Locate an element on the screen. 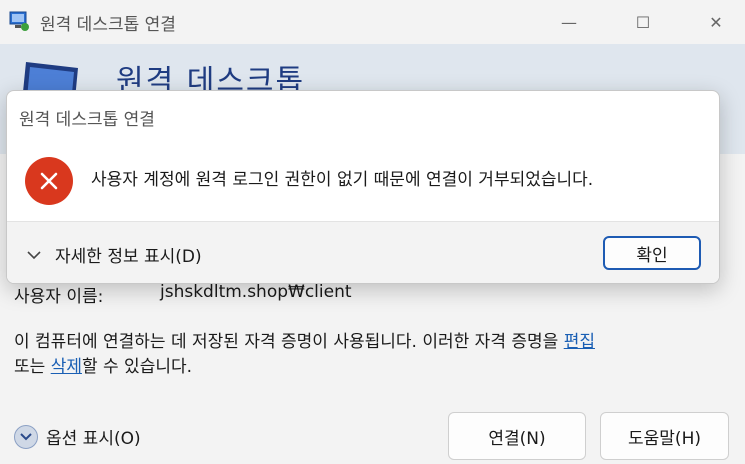 This screenshot has width=745, height=464. edit-link: 편집 is located at coordinates (579, 342).